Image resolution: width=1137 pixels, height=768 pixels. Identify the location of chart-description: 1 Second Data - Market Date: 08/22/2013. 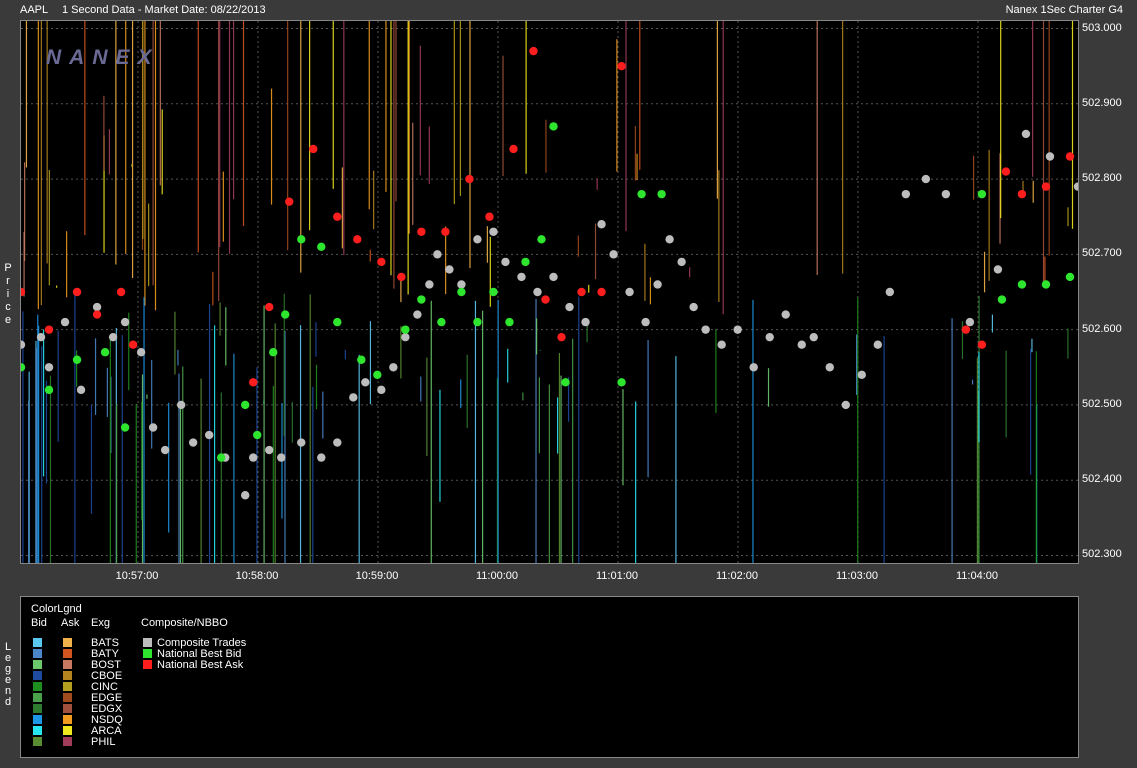
(164, 10).